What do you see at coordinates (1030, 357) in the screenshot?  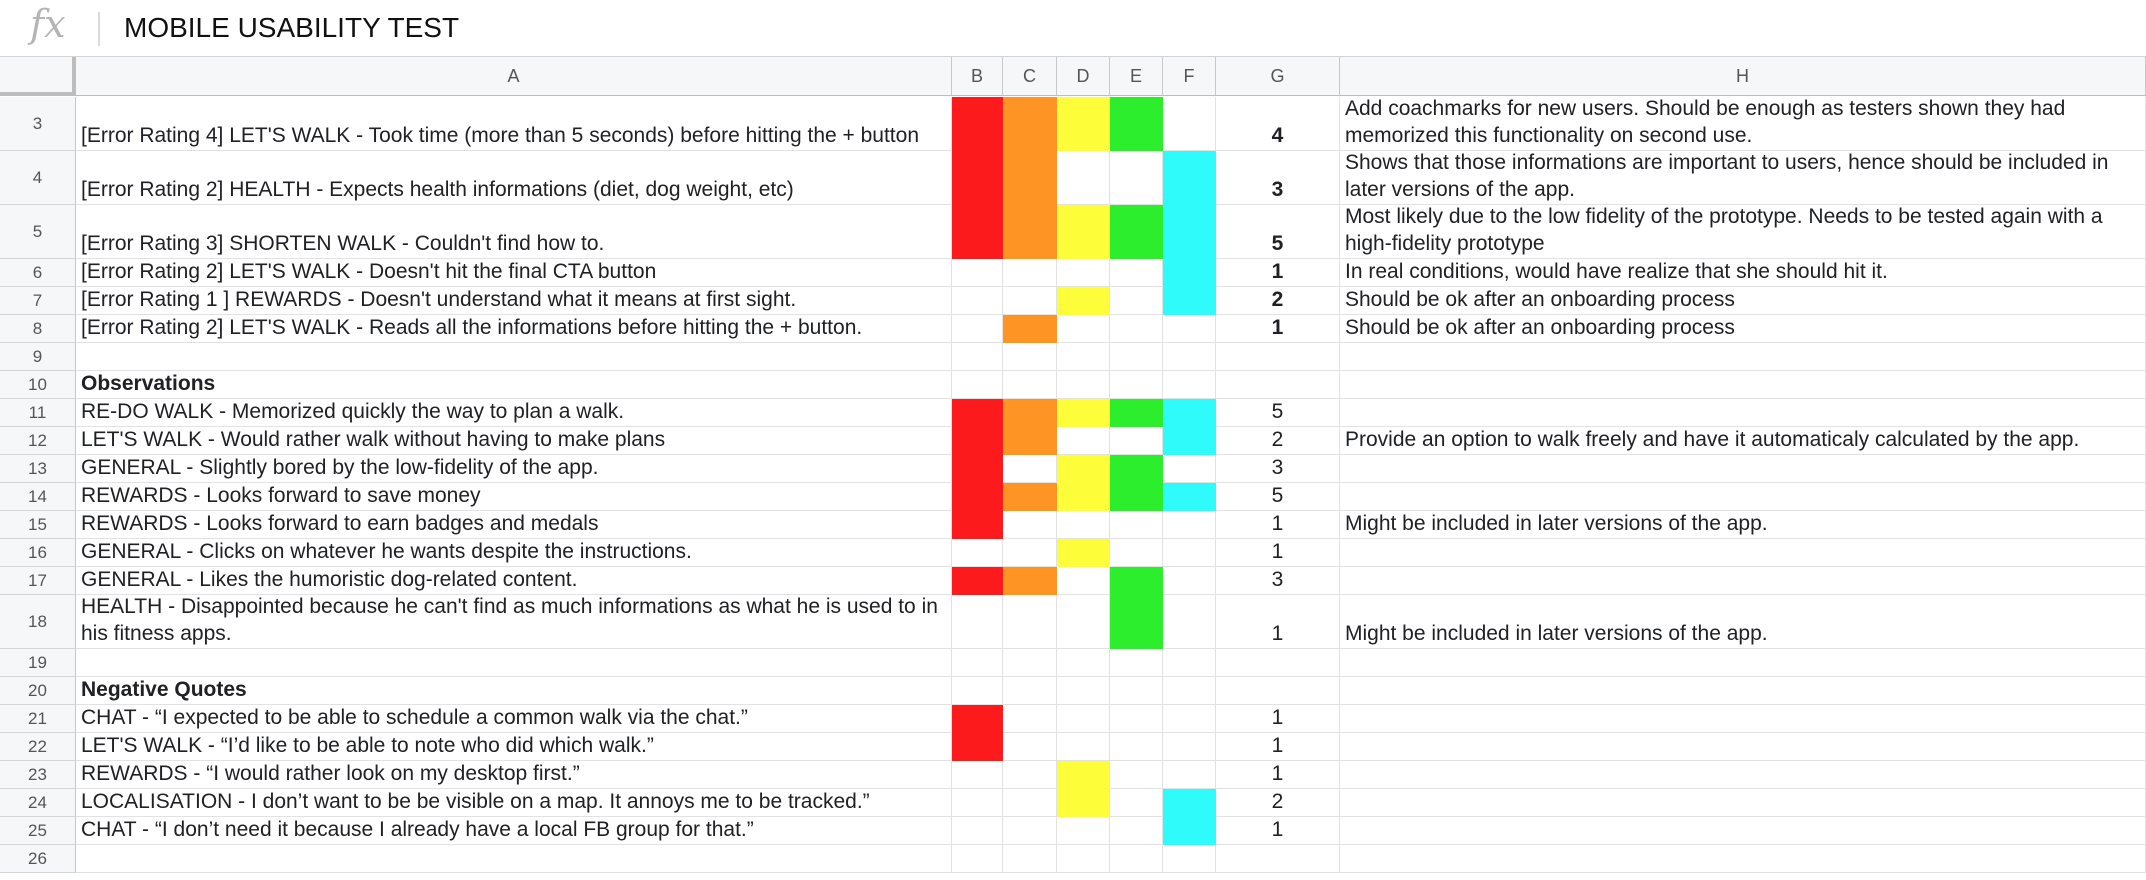 I see `cell-c9` at bounding box center [1030, 357].